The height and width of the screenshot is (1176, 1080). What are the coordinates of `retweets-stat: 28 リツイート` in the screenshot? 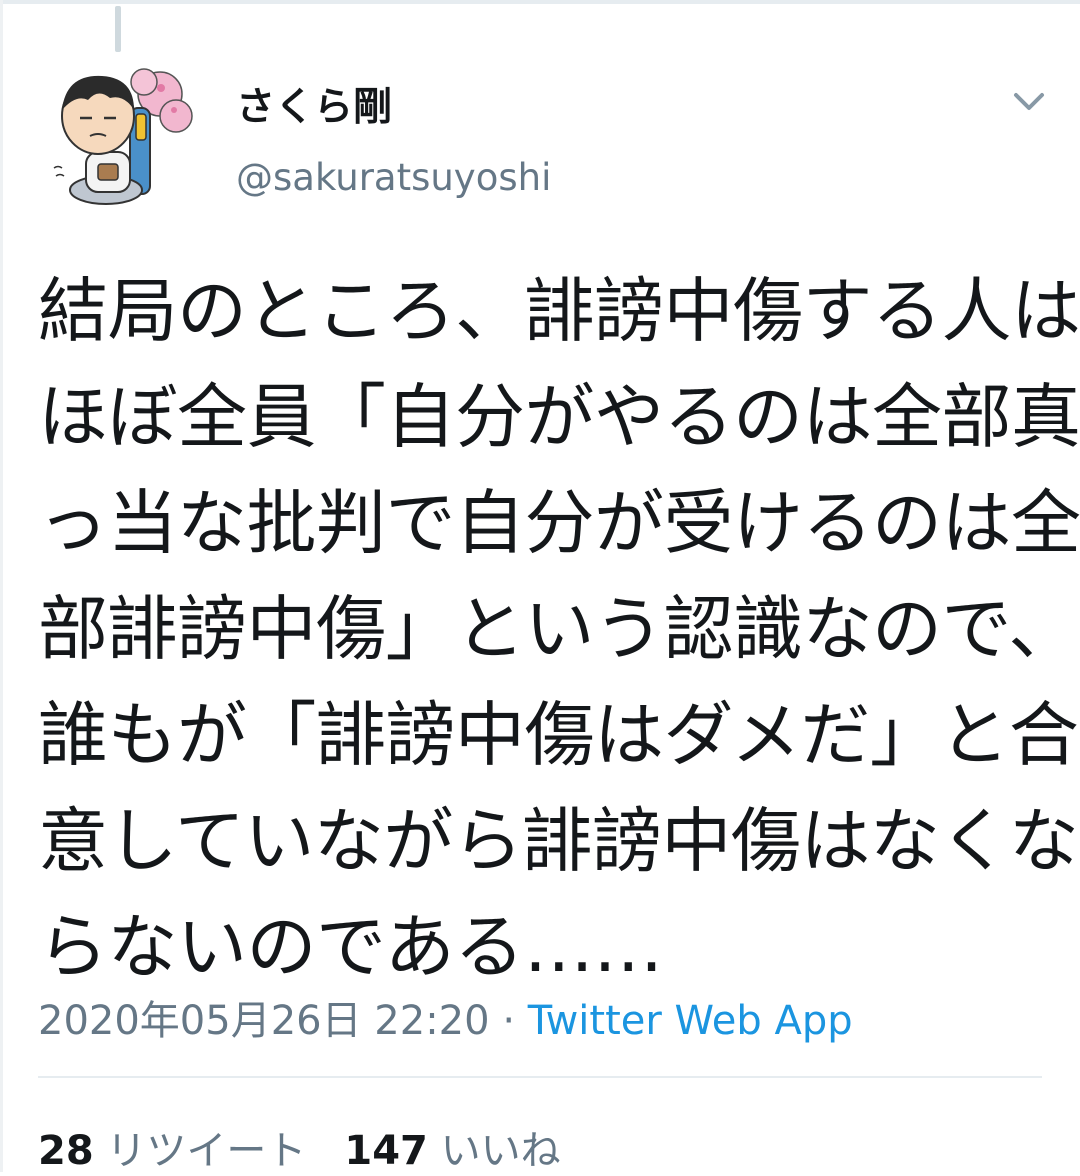 It's located at (172, 1151).